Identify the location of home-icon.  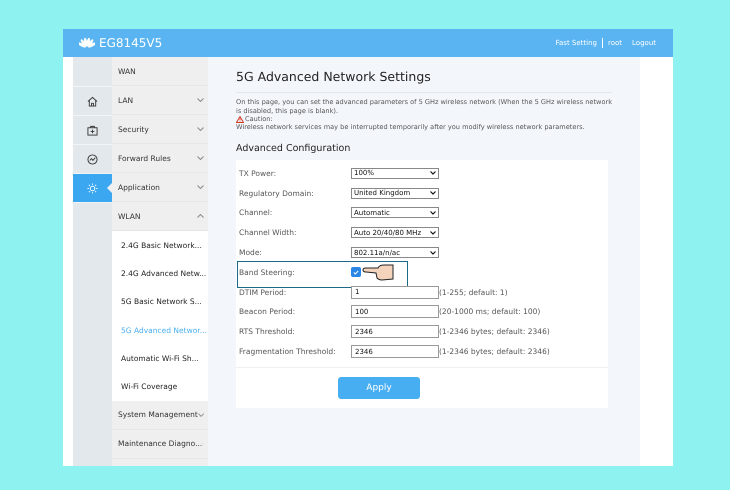
(92, 101).